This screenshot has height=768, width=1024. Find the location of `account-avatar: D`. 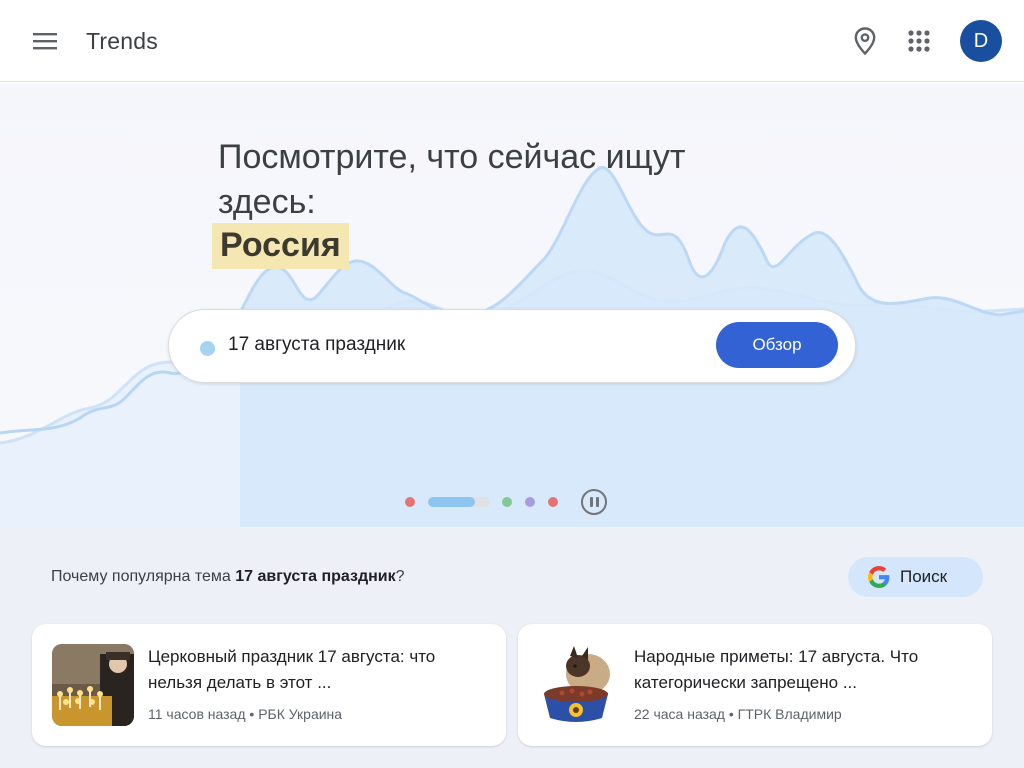

account-avatar: D is located at coordinates (981, 41).